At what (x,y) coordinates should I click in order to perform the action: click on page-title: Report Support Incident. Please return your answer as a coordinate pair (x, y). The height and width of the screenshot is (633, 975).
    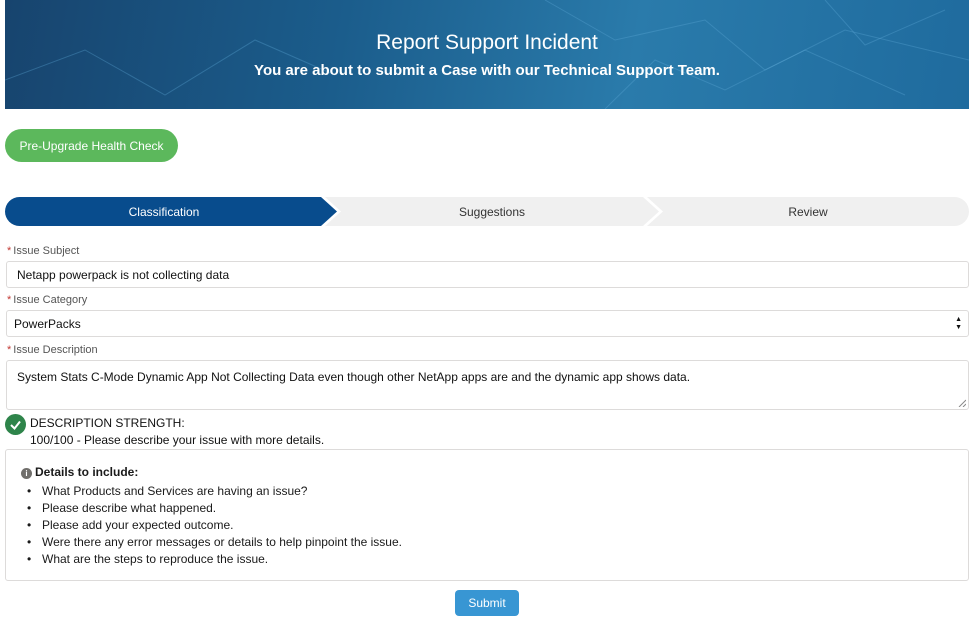
    Looking at the image, I should click on (487, 42).